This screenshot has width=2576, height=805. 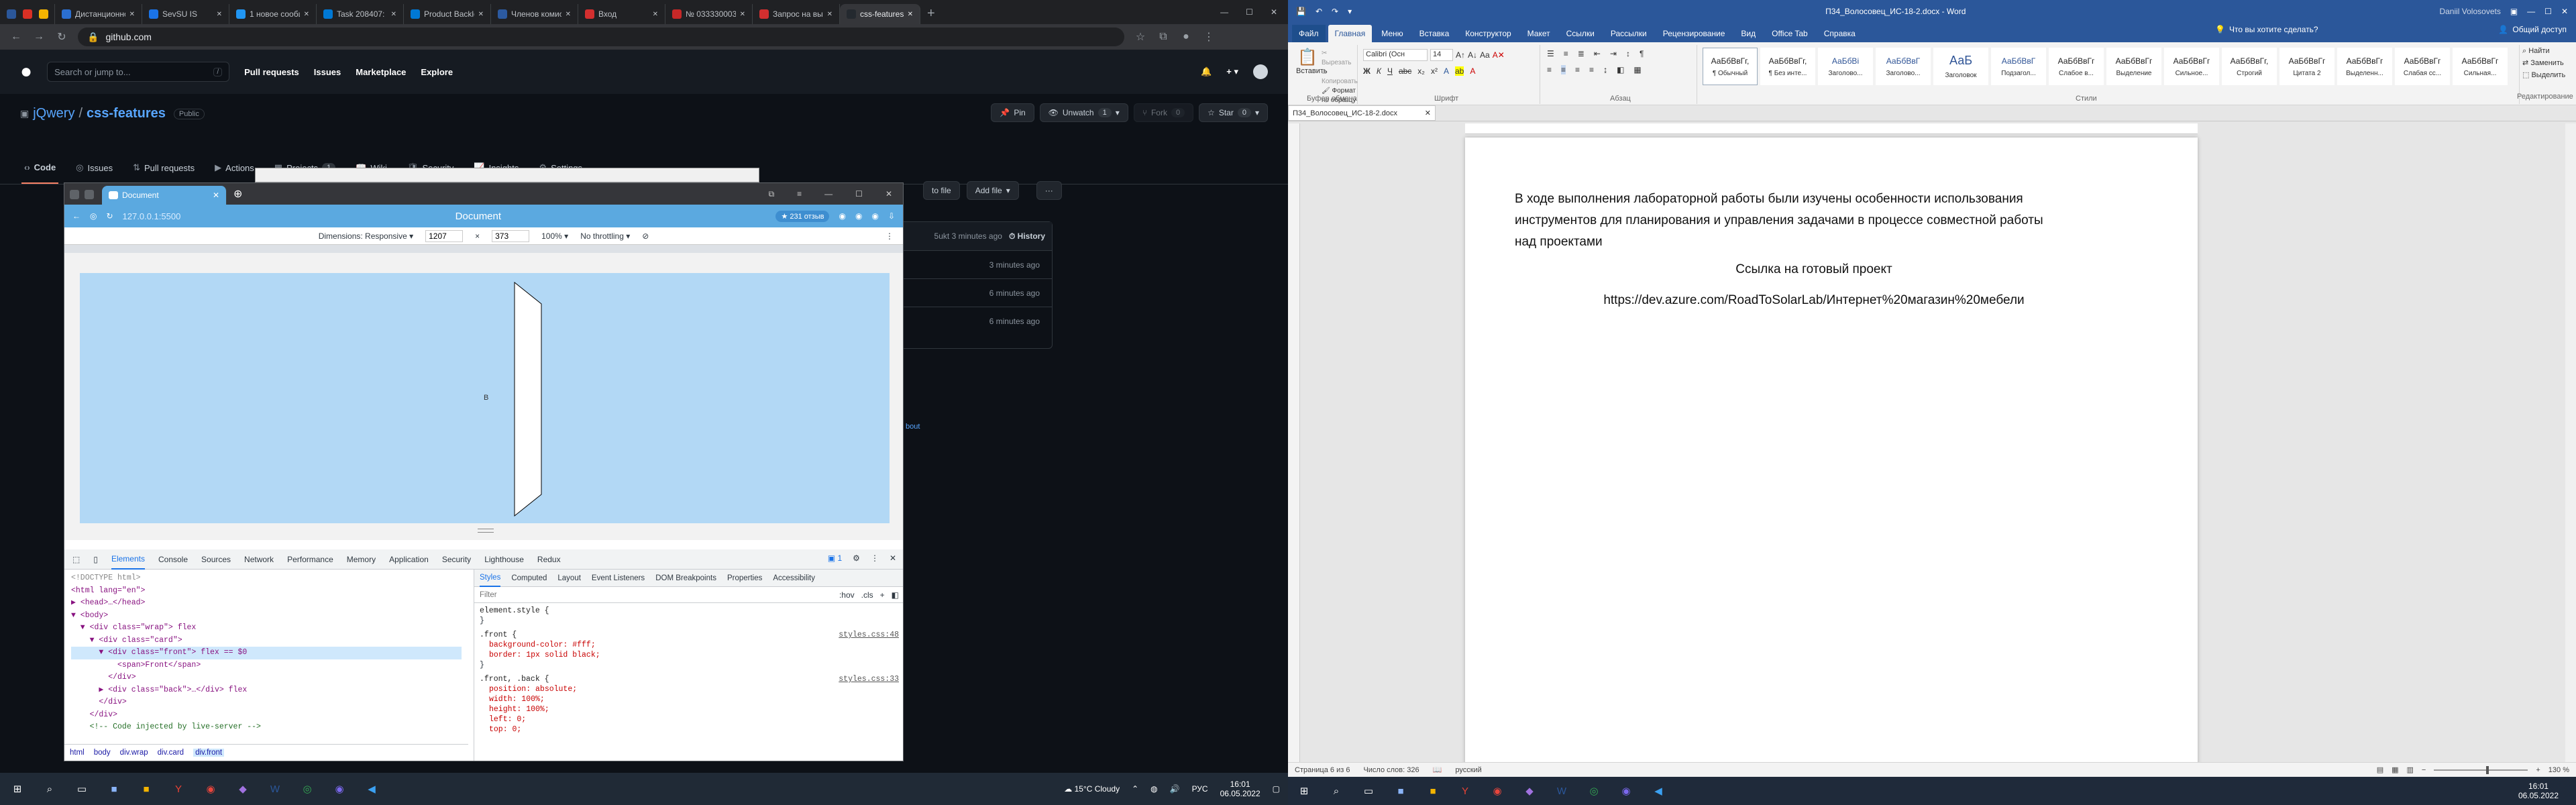 I want to click on more-options-icon: ⋮, so click(x=889, y=236).